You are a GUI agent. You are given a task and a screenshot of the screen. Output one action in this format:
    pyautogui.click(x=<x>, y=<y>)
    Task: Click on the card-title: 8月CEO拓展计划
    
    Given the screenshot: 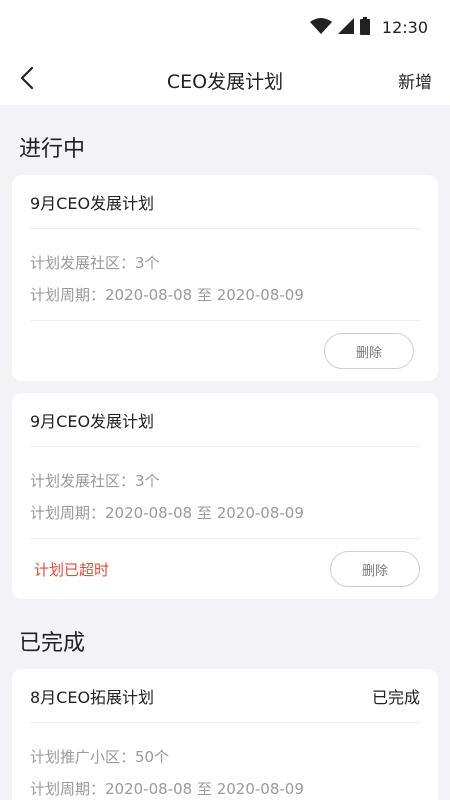 What is the action you would take?
    pyautogui.click(x=92, y=697)
    